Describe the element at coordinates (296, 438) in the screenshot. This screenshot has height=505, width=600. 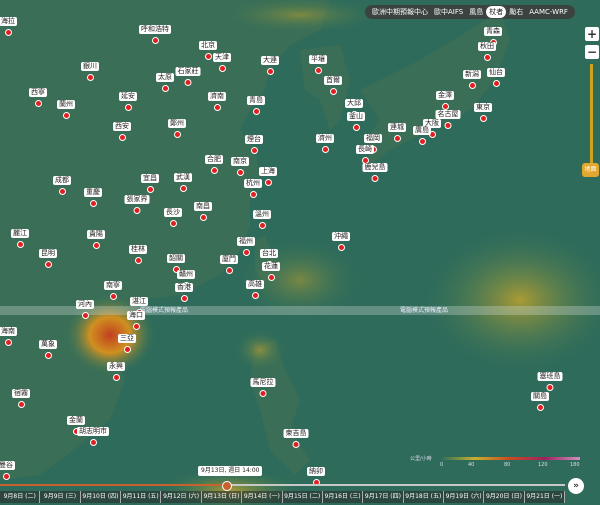
I see `city-marker: 柬吉島` at that location.